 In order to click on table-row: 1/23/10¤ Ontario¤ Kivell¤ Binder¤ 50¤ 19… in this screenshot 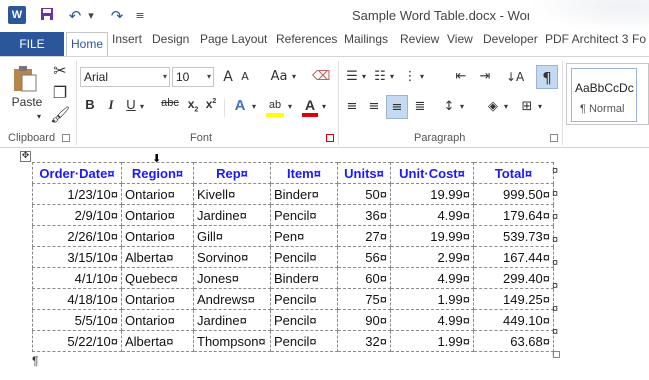, I will do `click(293, 194)`.